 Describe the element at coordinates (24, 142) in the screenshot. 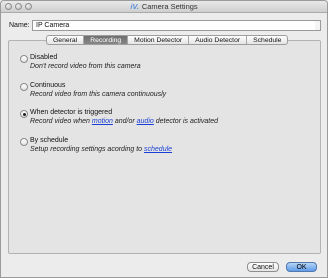

I see `radio-schedule` at that location.